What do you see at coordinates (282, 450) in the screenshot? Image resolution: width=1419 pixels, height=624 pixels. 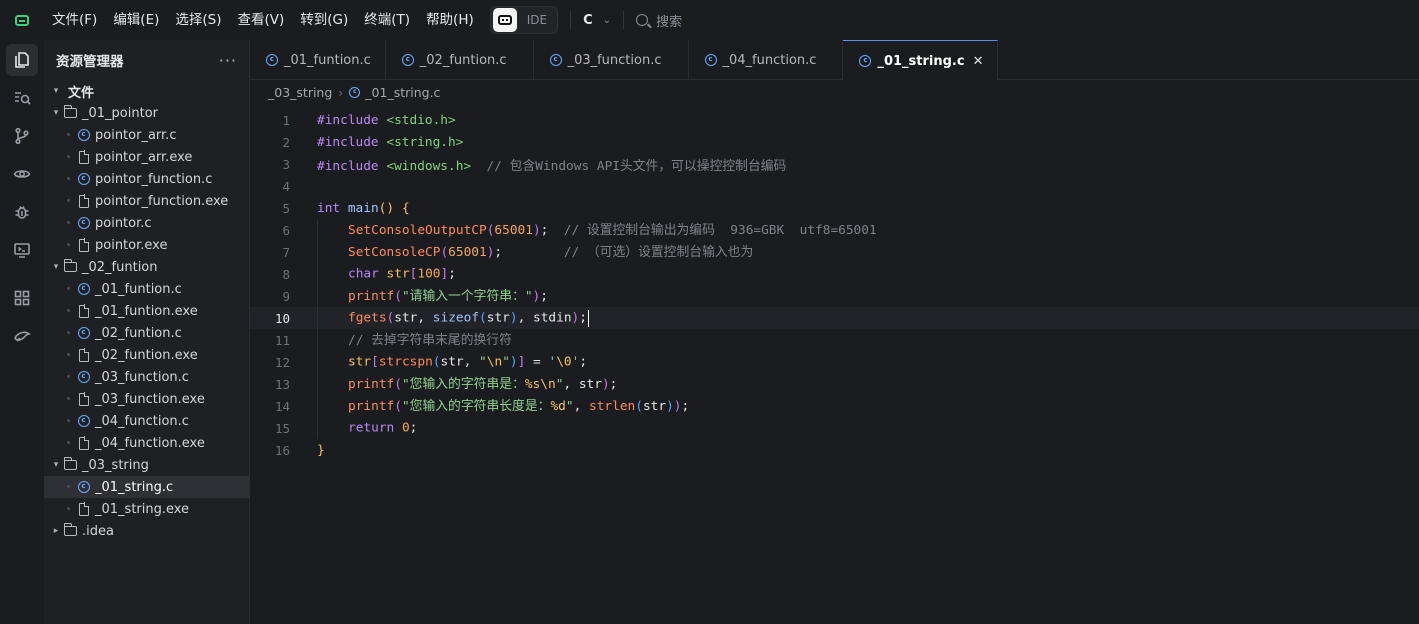 I see `line-number: 16` at bounding box center [282, 450].